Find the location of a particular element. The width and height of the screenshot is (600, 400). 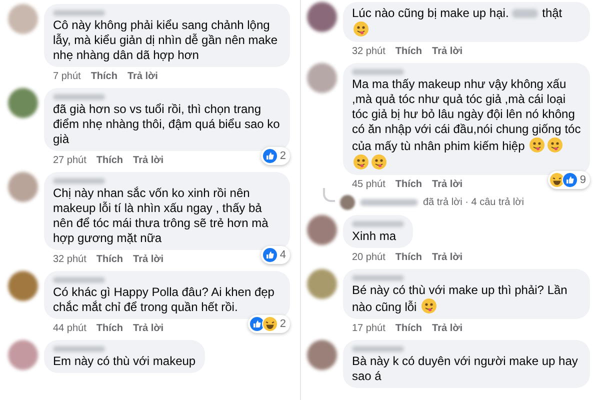

comment-text: Bà này k có duyên với người make up hay sao á is located at coordinates (465, 369).